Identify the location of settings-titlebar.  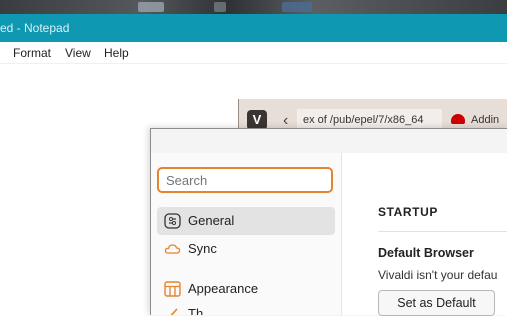
(329, 141).